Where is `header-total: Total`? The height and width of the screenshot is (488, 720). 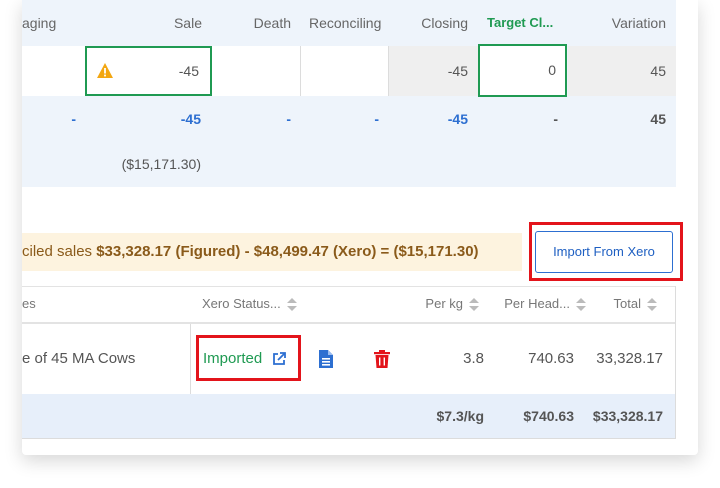
header-total: Total is located at coordinates (629, 304).